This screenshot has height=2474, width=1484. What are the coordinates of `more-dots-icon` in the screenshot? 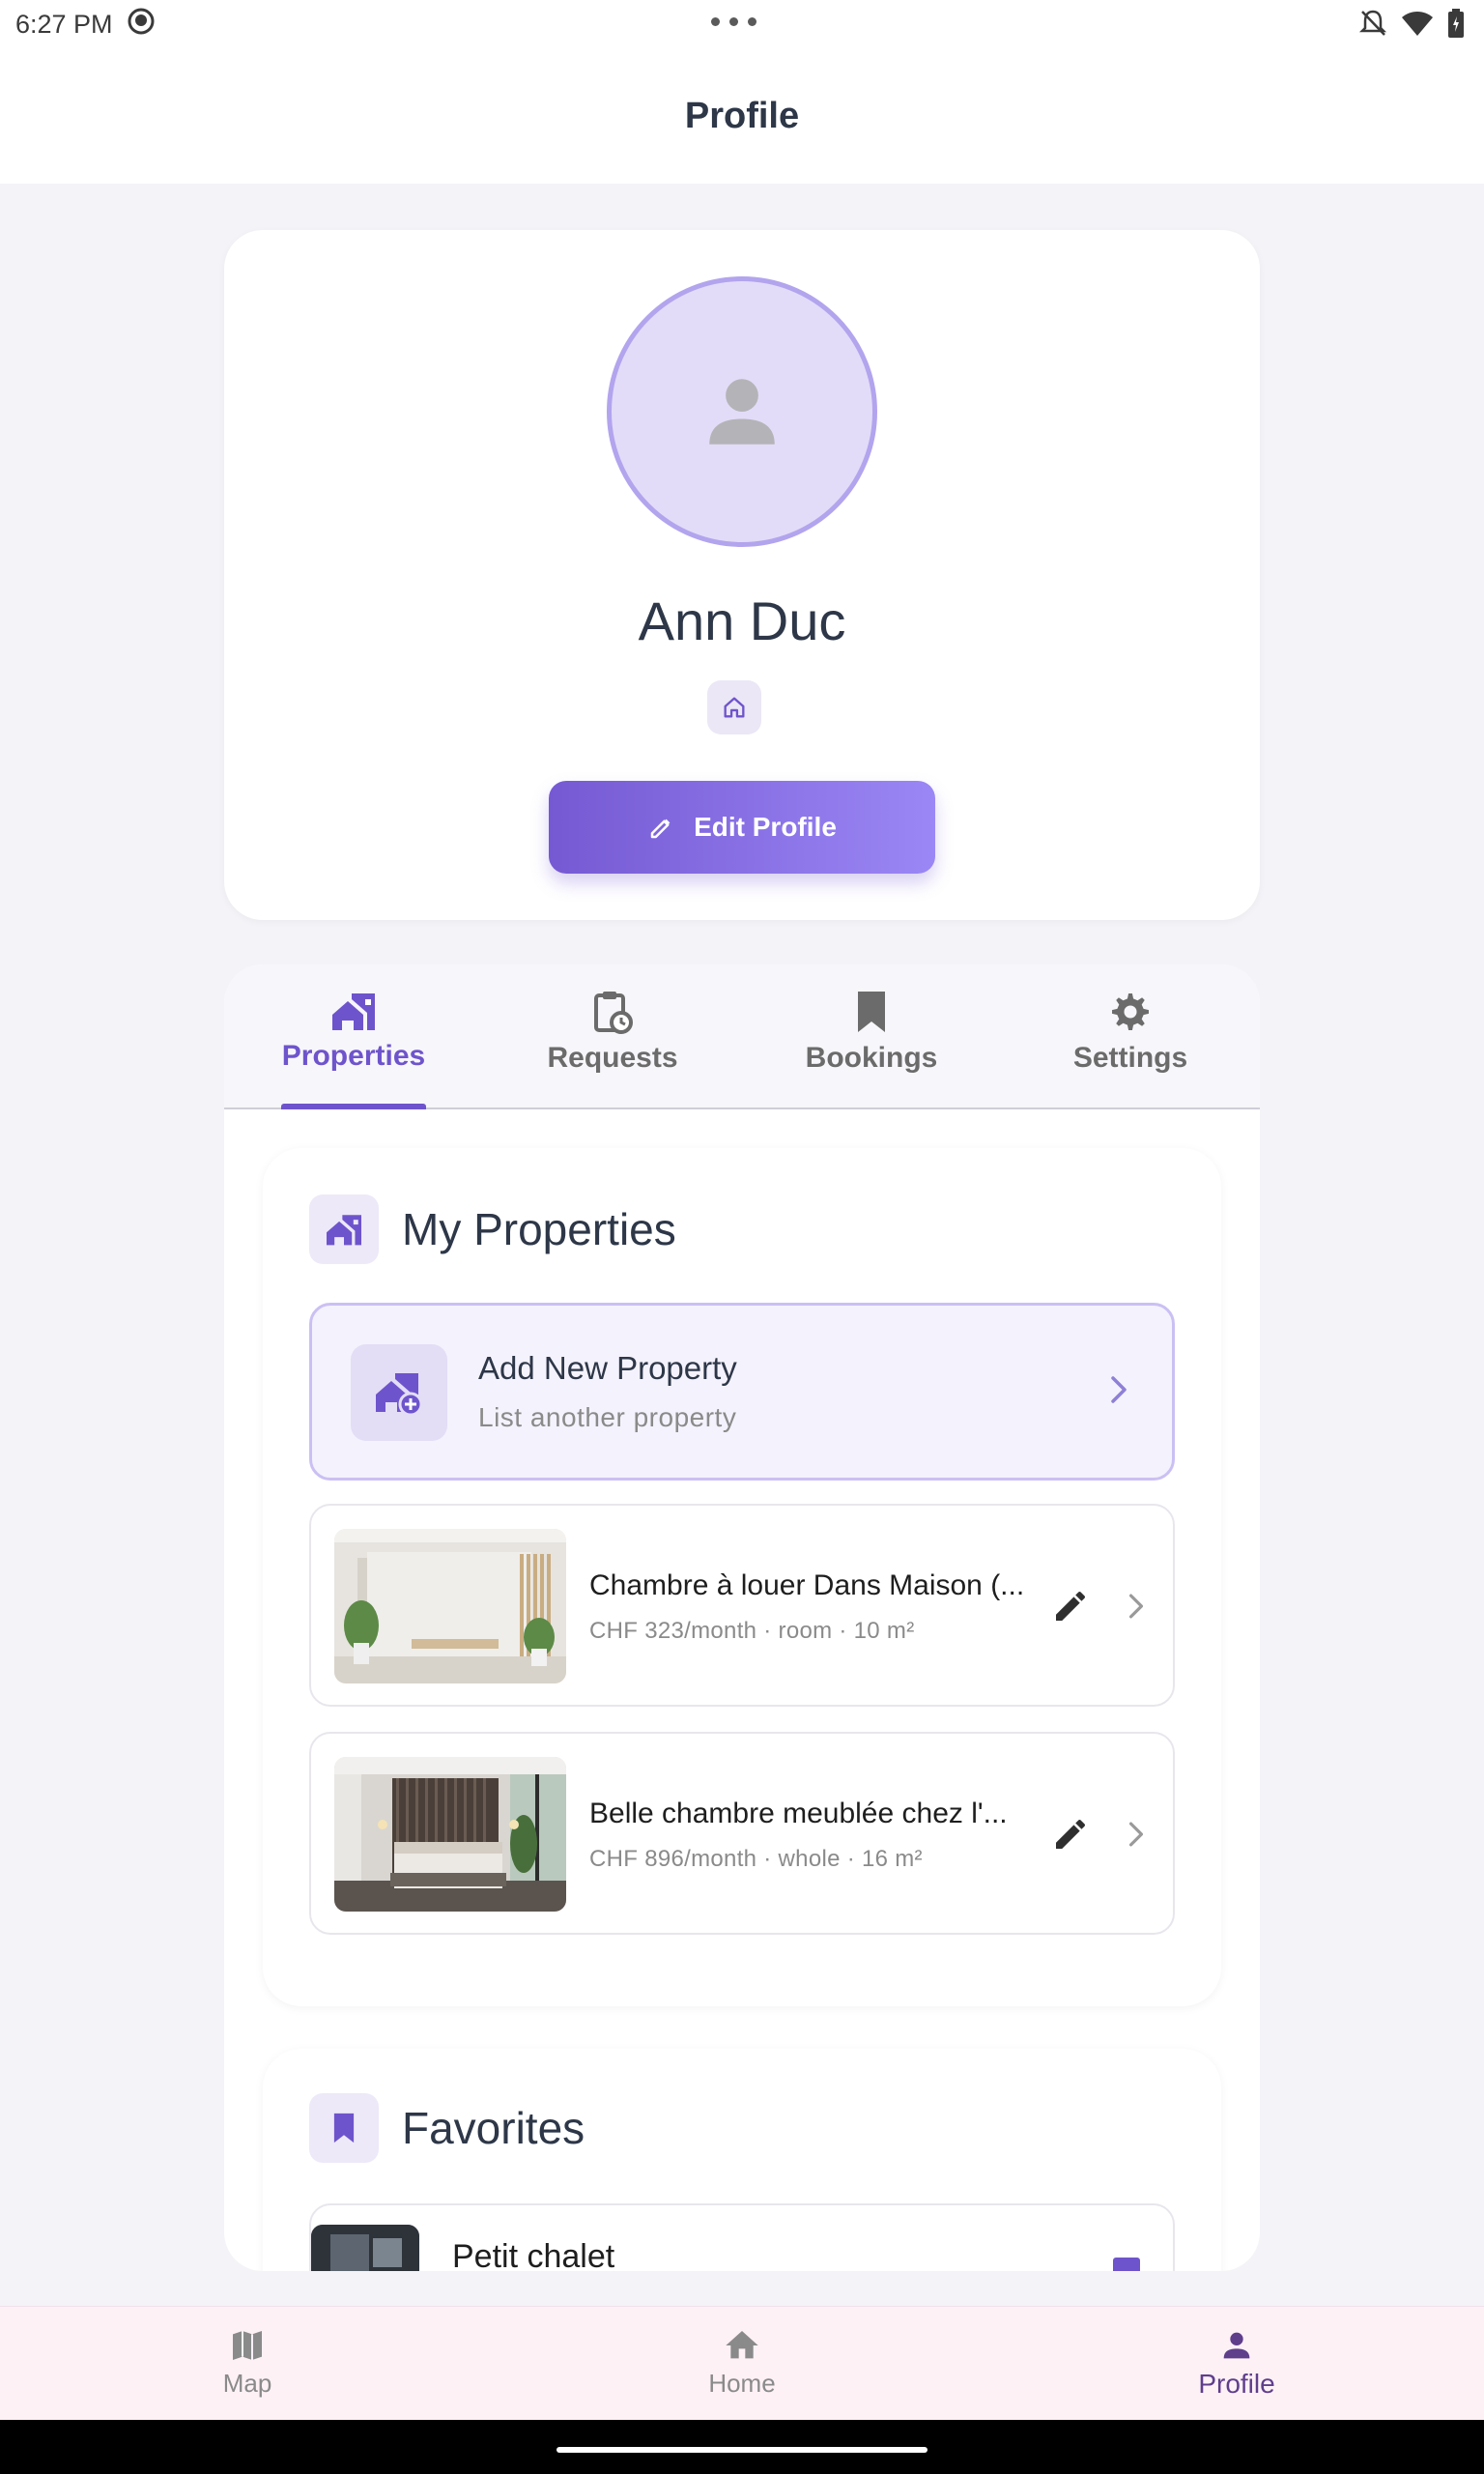 It's located at (734, 21).